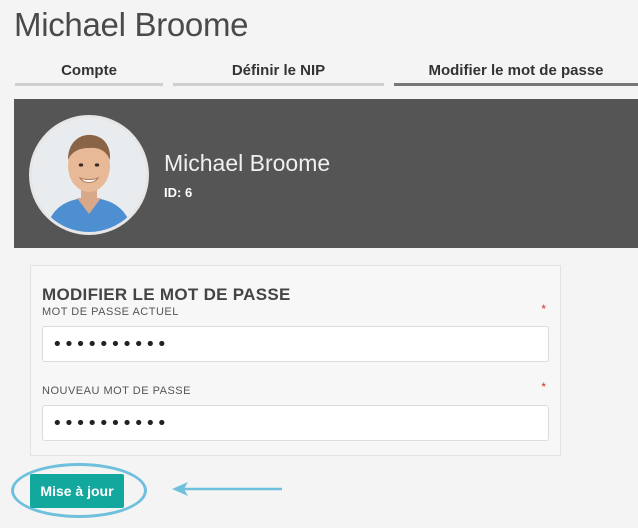 This screenshot has height=528, width=638. What do you see at coordinates (77, 491) in the screenshot?
I see `update-button: Mise à jour` at bounding box center [77, 491].